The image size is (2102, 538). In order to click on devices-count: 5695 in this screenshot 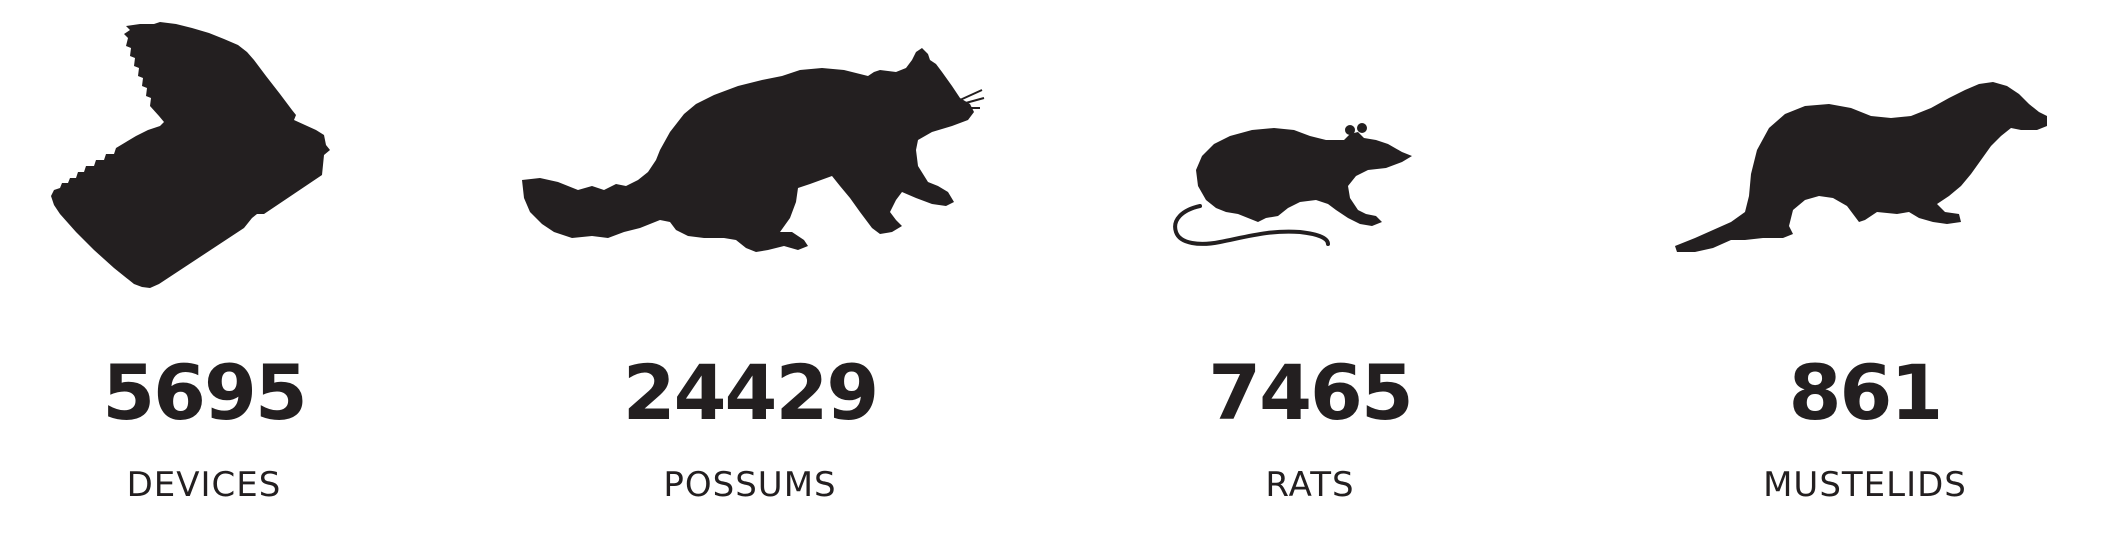, I will do `click(205, 392)`.